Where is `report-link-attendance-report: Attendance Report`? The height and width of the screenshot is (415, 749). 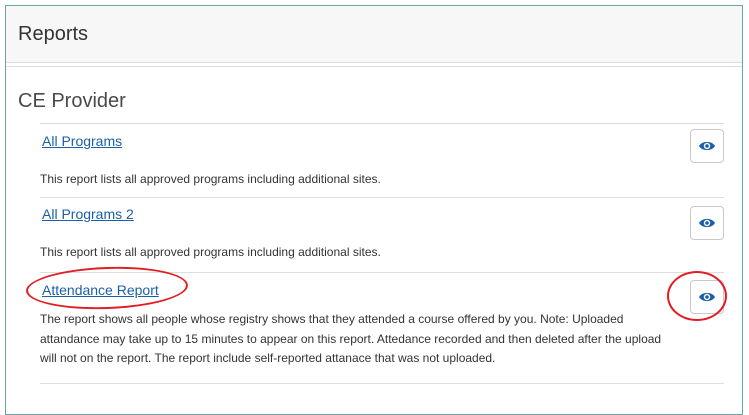
report-link-attendance-report: Attendance Report is located at coordinates (100, 290).